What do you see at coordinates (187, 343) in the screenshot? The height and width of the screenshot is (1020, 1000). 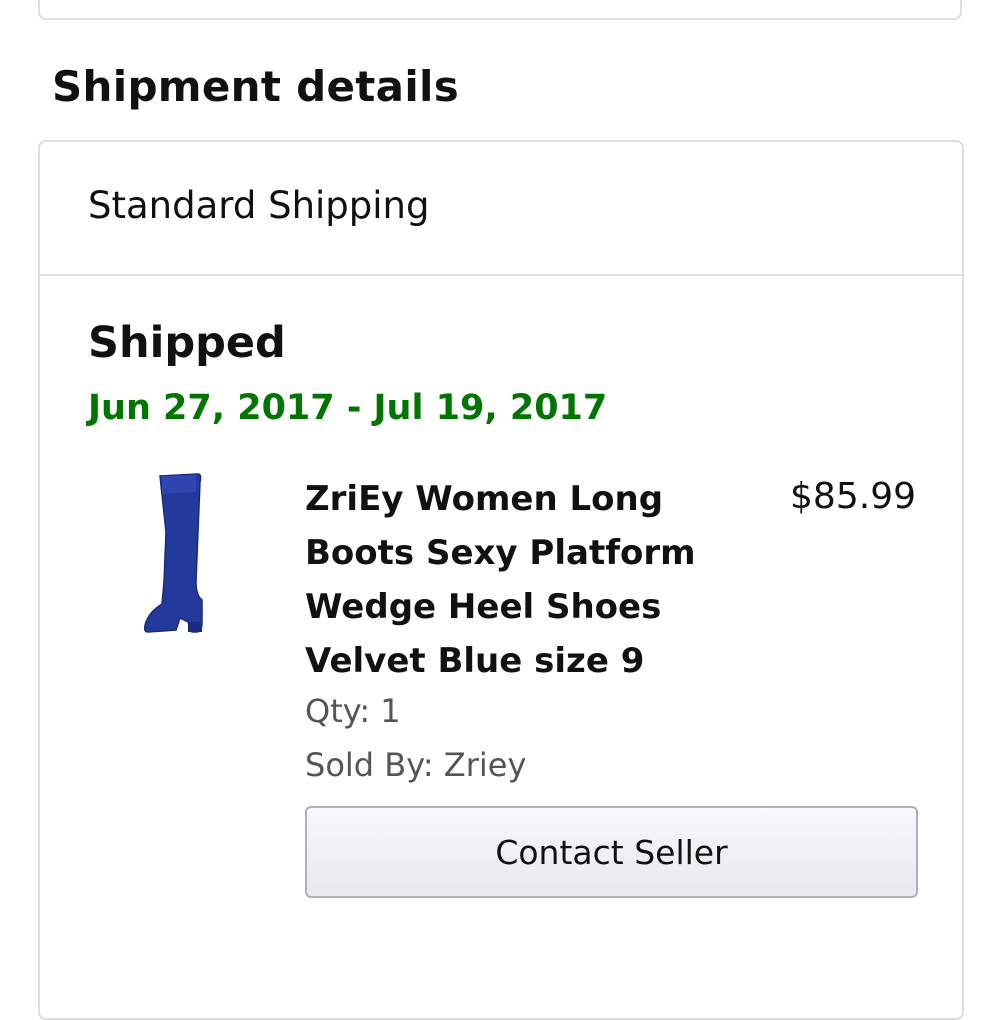 I see `shipment-status: Shipped` at bounding box center [187, 343].